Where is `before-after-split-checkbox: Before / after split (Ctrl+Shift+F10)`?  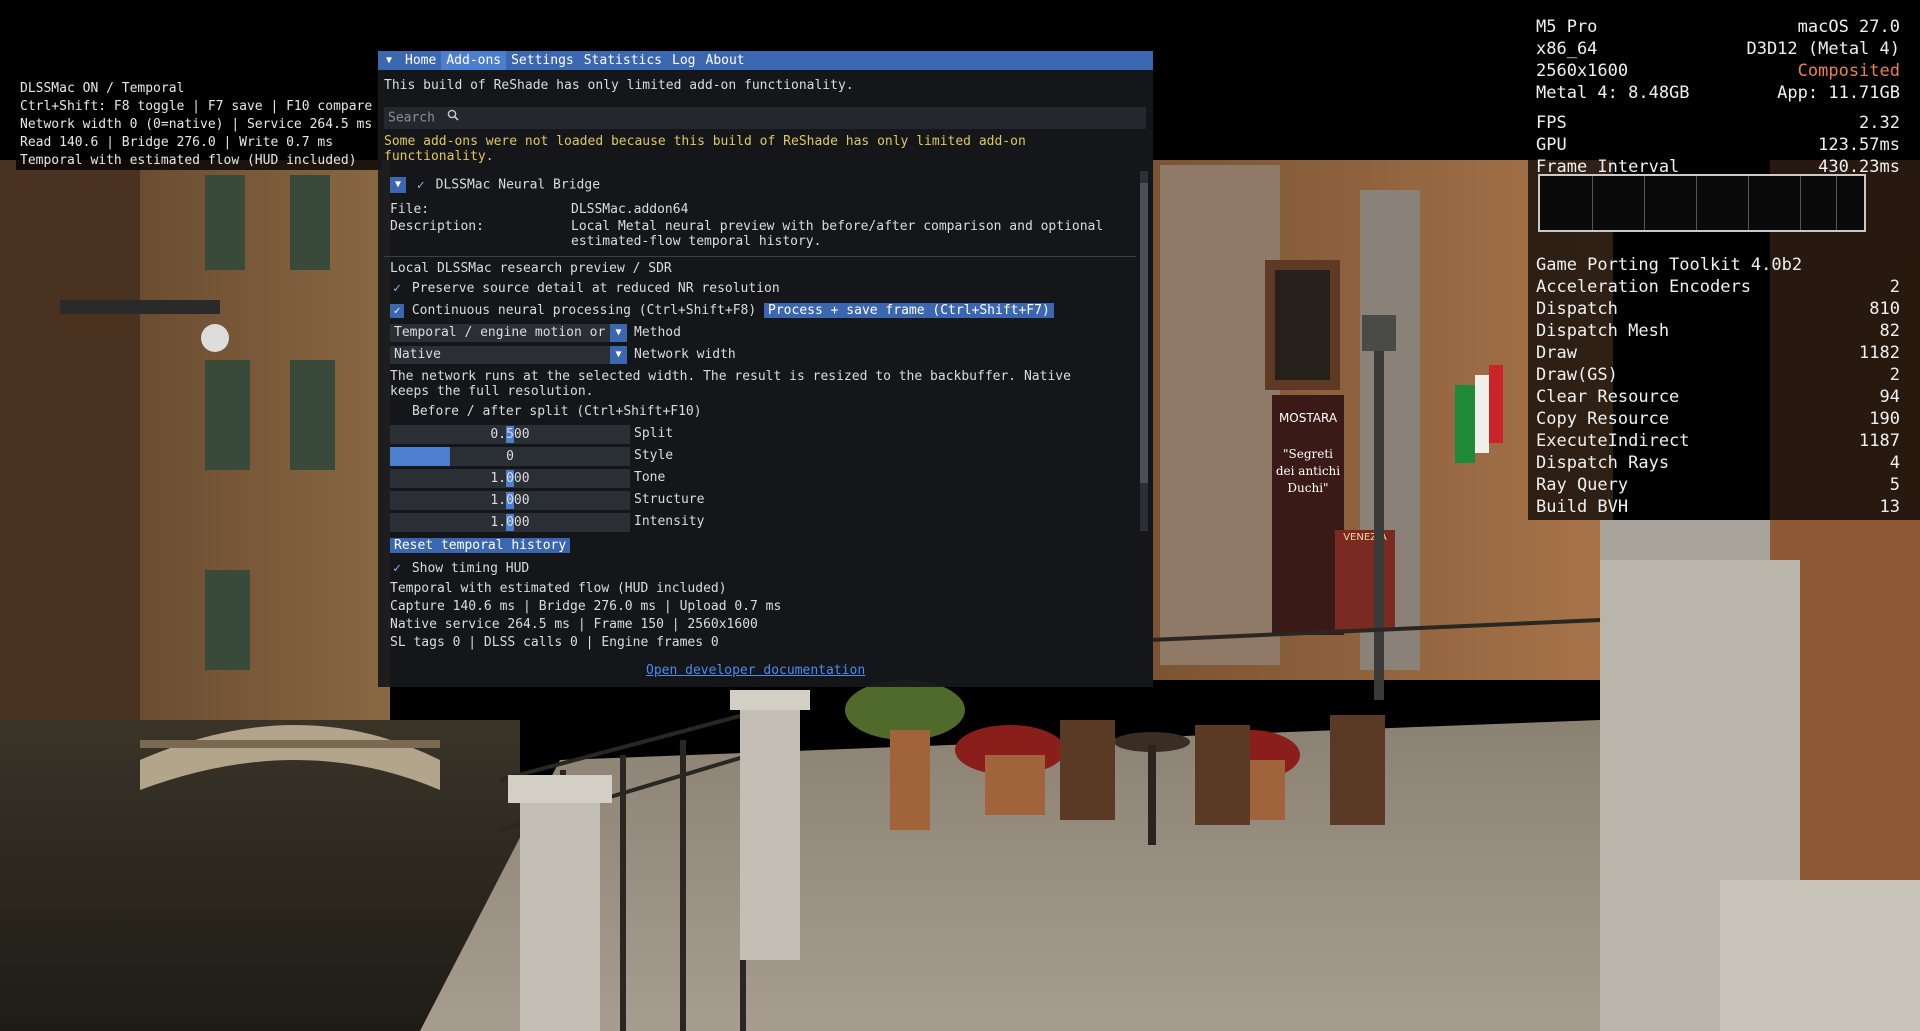
before-after-split-checkbox: Before / after split (Ctrl+Shift+F10) is located at coordinates (557, 411).